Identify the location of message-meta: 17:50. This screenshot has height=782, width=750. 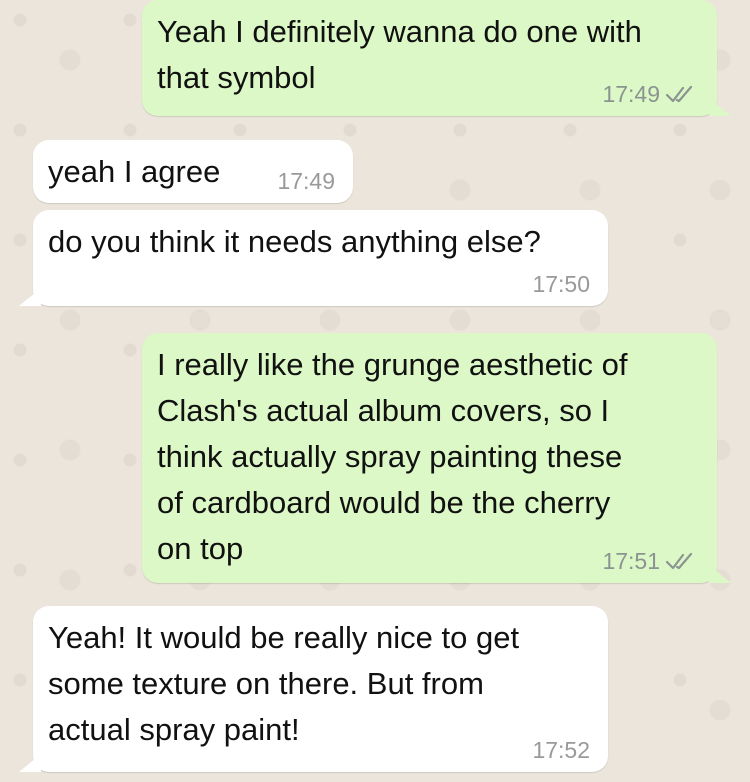
(561, 284).